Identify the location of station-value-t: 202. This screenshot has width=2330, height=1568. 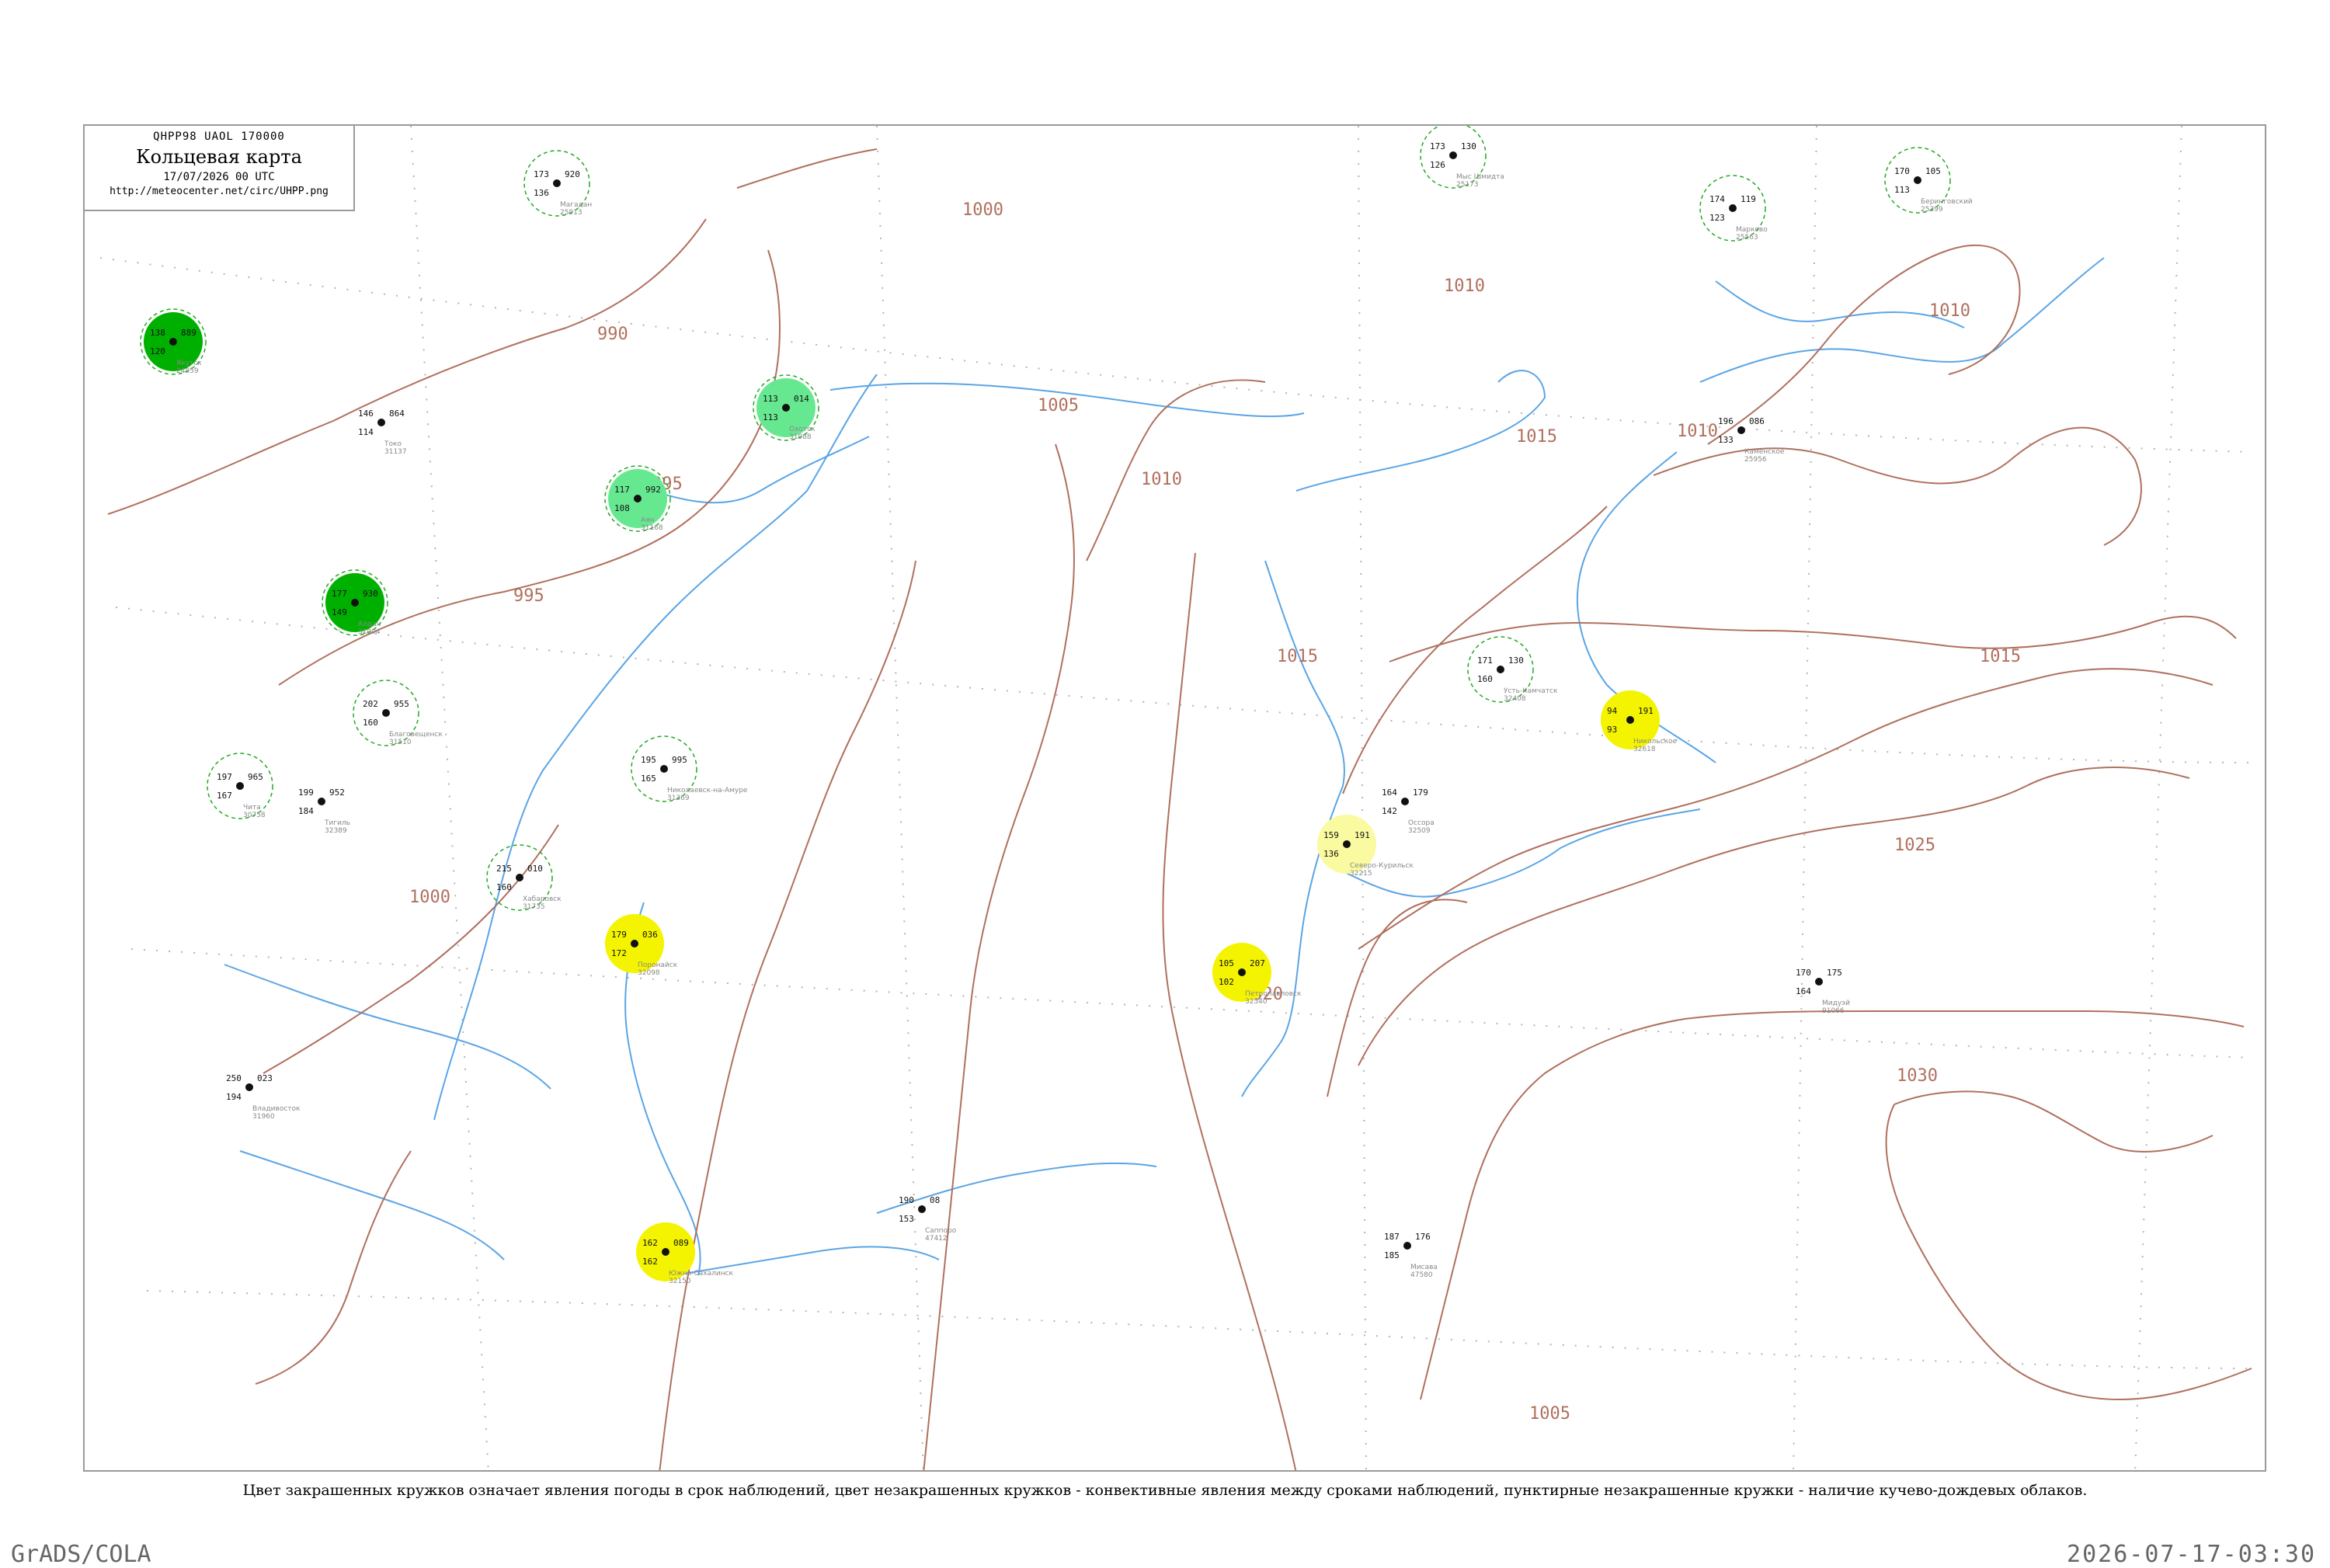
(370, 704).